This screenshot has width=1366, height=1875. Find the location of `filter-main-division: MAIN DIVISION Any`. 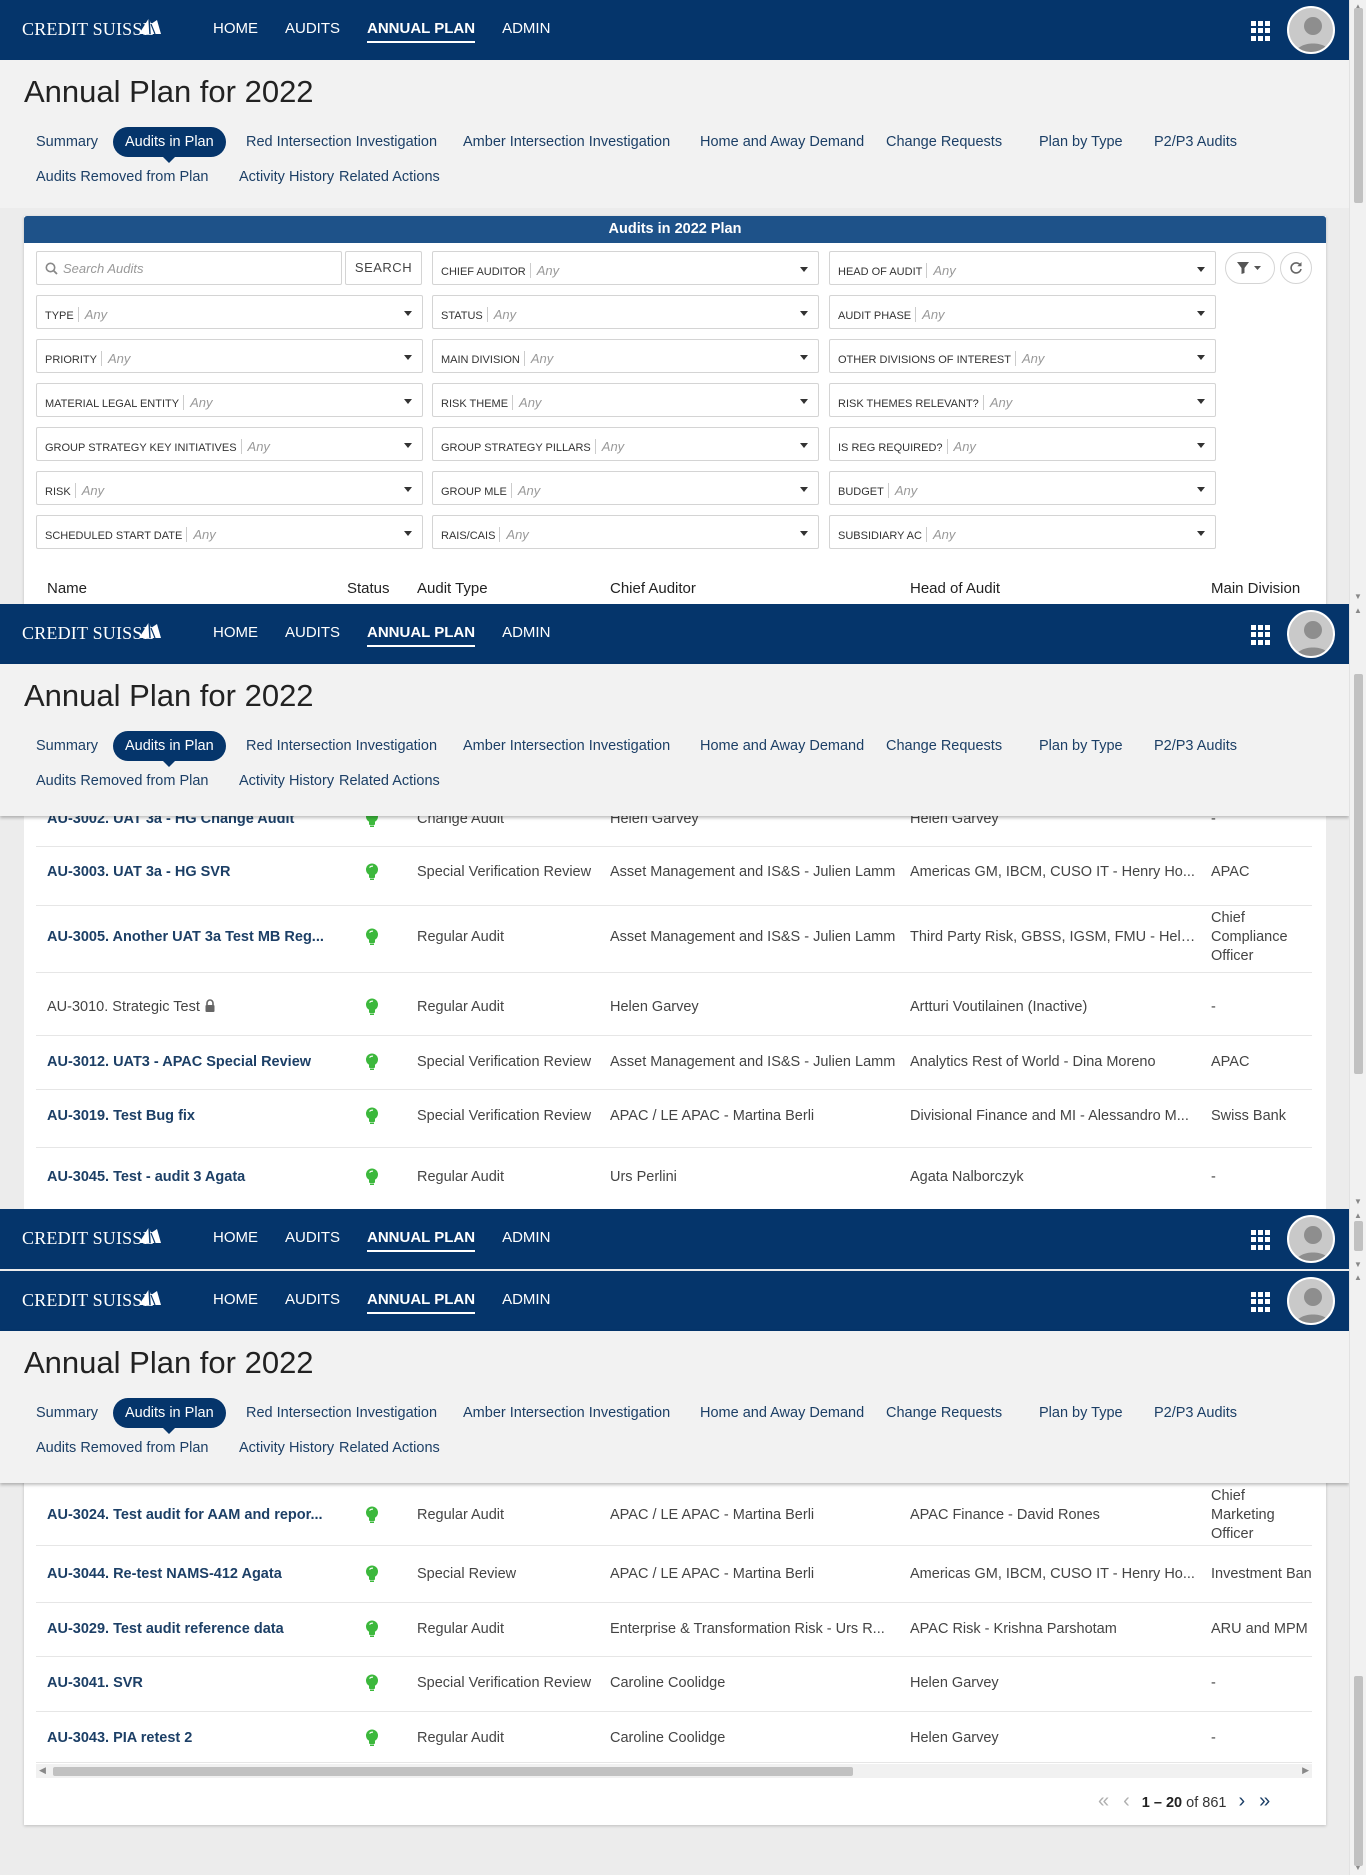

filter-main-division: MAIN DIVISION Any is located at coordinates (625, 356).